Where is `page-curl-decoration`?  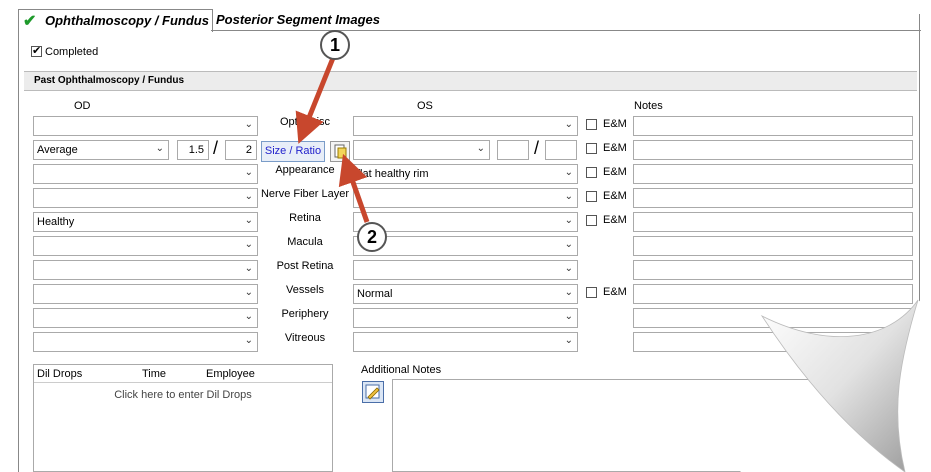 page-curl-decoration is located at coordinates (835, 381).